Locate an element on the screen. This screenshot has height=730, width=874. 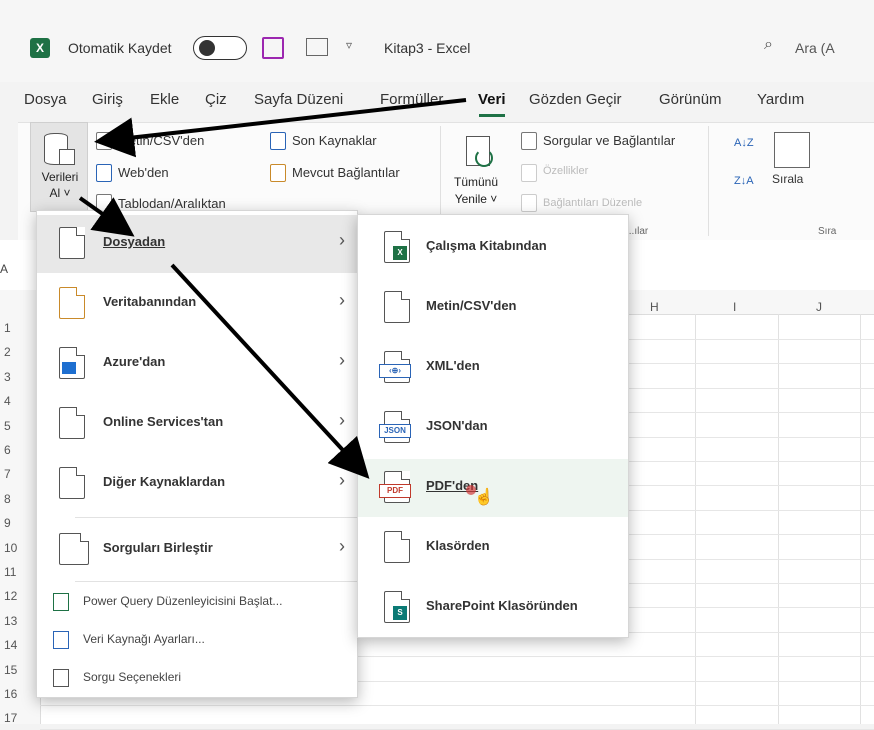
arrow-to-from-pdf is located at coordinates (270, 371).